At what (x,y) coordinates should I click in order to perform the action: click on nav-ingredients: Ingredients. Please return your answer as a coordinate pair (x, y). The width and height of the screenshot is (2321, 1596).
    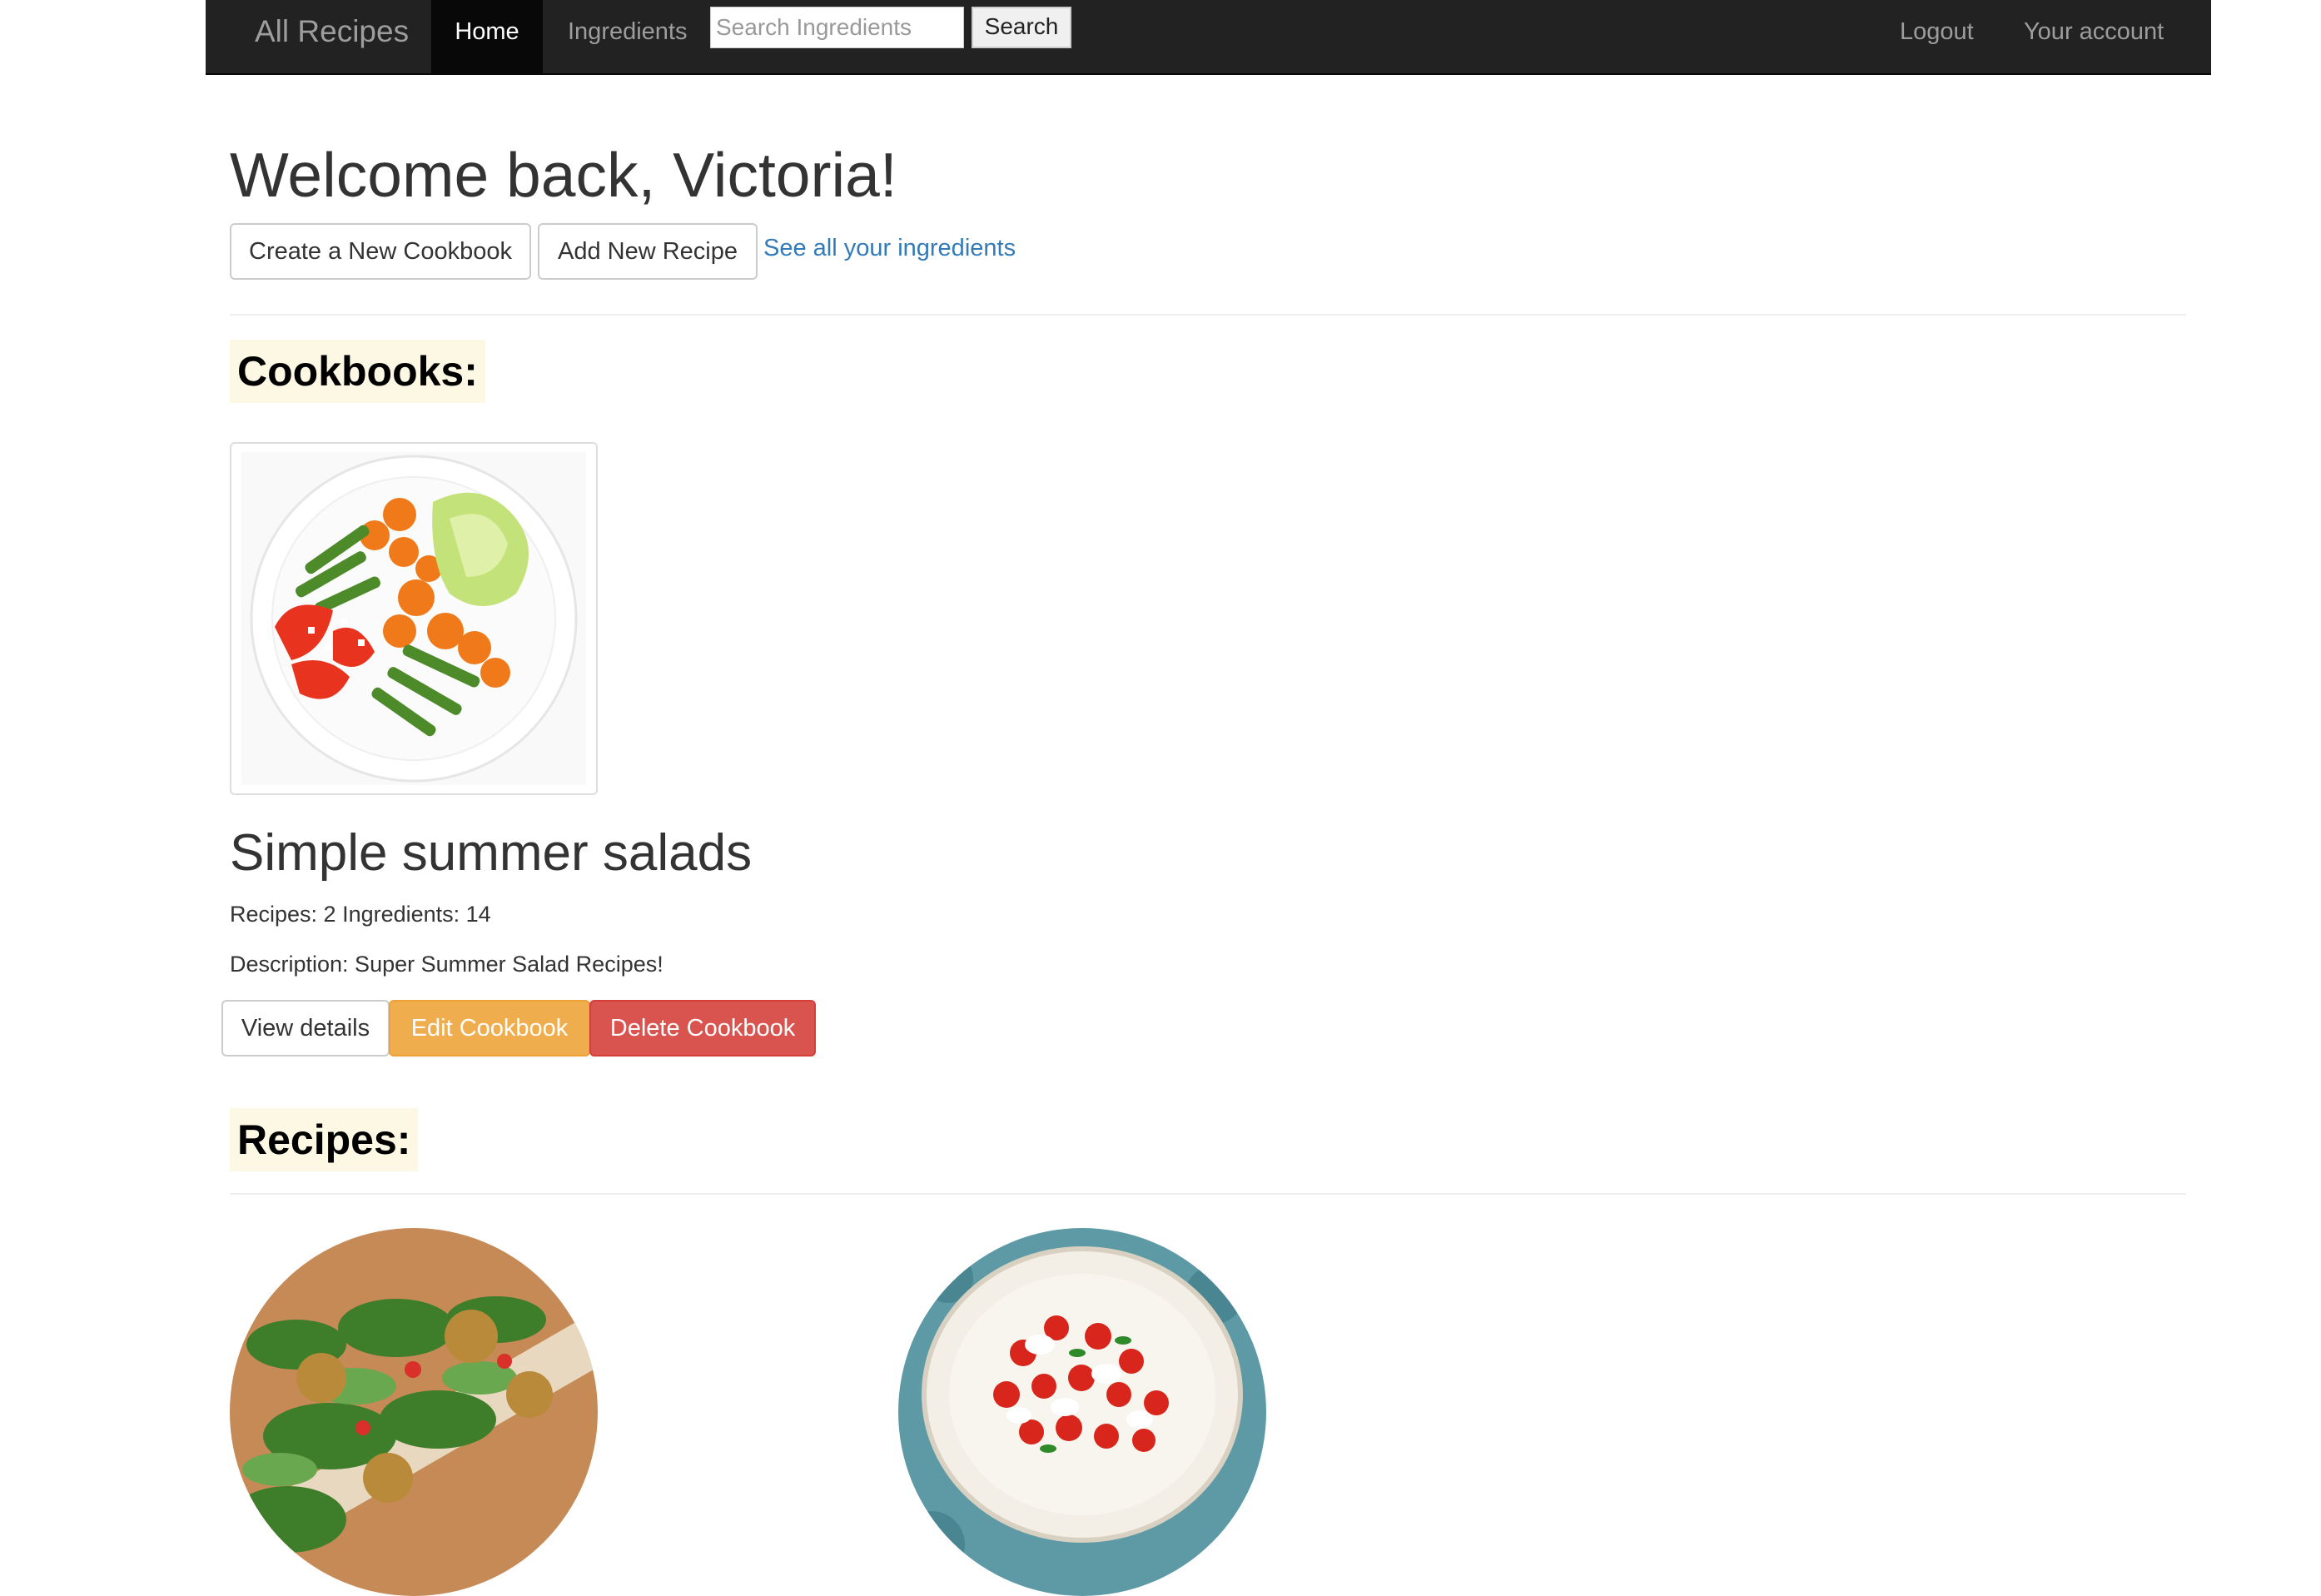
    Looking at the image, I should click on (628, 36).